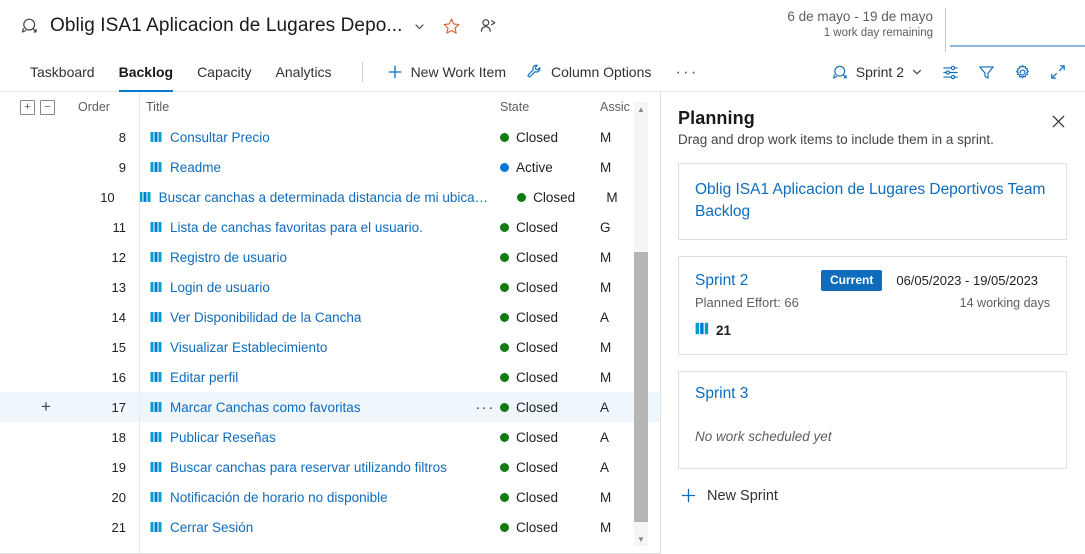  I want to click on status-badge: Current, so click(852, 280).